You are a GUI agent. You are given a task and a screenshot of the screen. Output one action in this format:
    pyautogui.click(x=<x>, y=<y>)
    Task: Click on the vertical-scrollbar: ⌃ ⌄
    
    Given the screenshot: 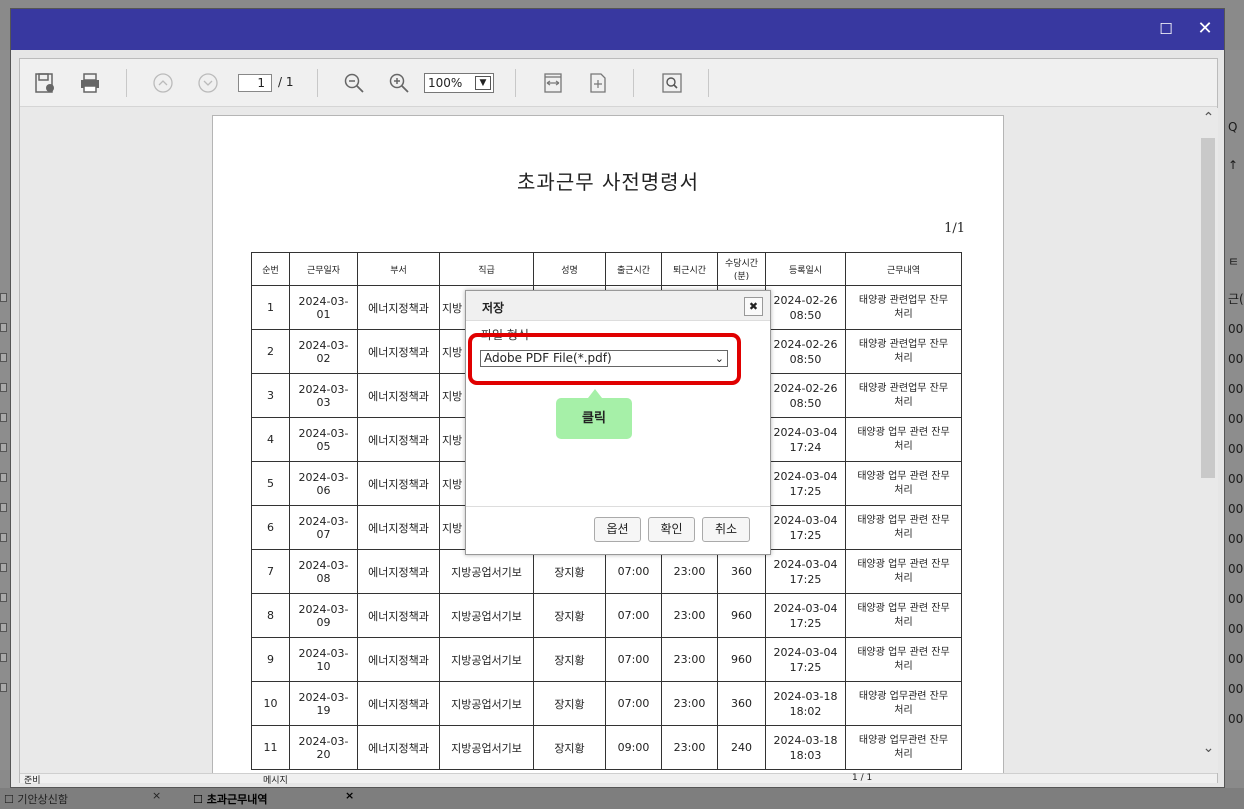 What is the action you would take?
    pyautogui.click(x=1208, y=440)
    